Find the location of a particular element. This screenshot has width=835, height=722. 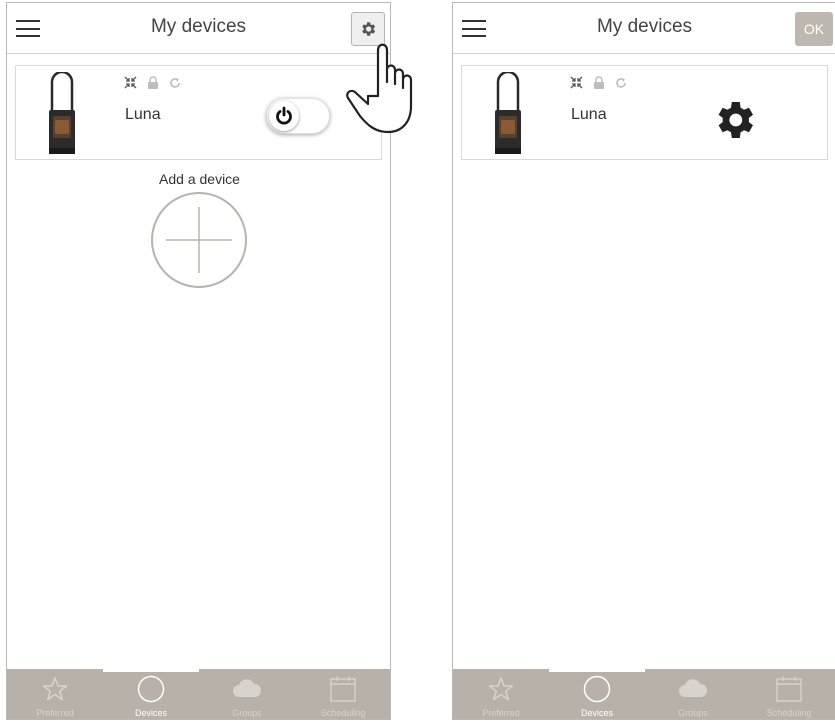

top-bar: My devices OK is located at coordinates (644, 28).